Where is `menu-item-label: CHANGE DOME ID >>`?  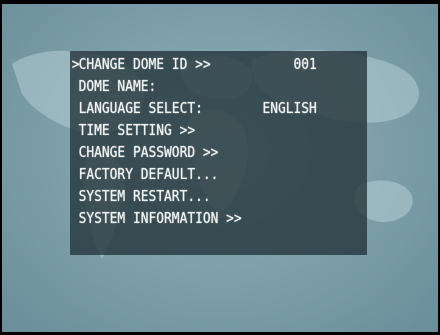
menu-item-label: CHANGE DOME ID >> is located at coordinates (144, 64).